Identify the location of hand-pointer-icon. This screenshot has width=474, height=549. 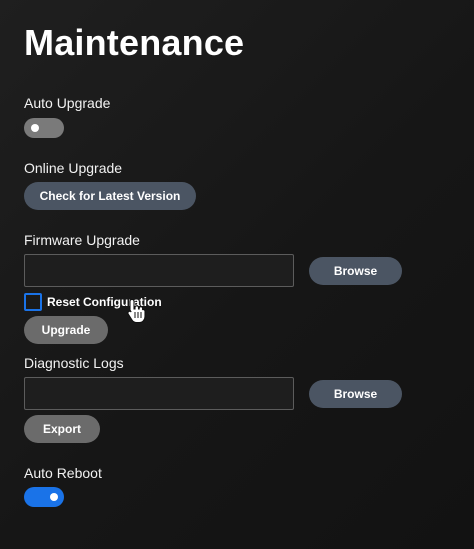
(136, 311).